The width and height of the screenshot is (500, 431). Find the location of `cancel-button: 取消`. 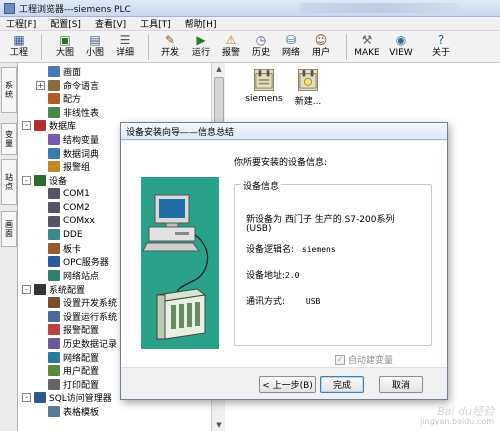

cancel-button: 取消 is located at coordinates (401, 384).